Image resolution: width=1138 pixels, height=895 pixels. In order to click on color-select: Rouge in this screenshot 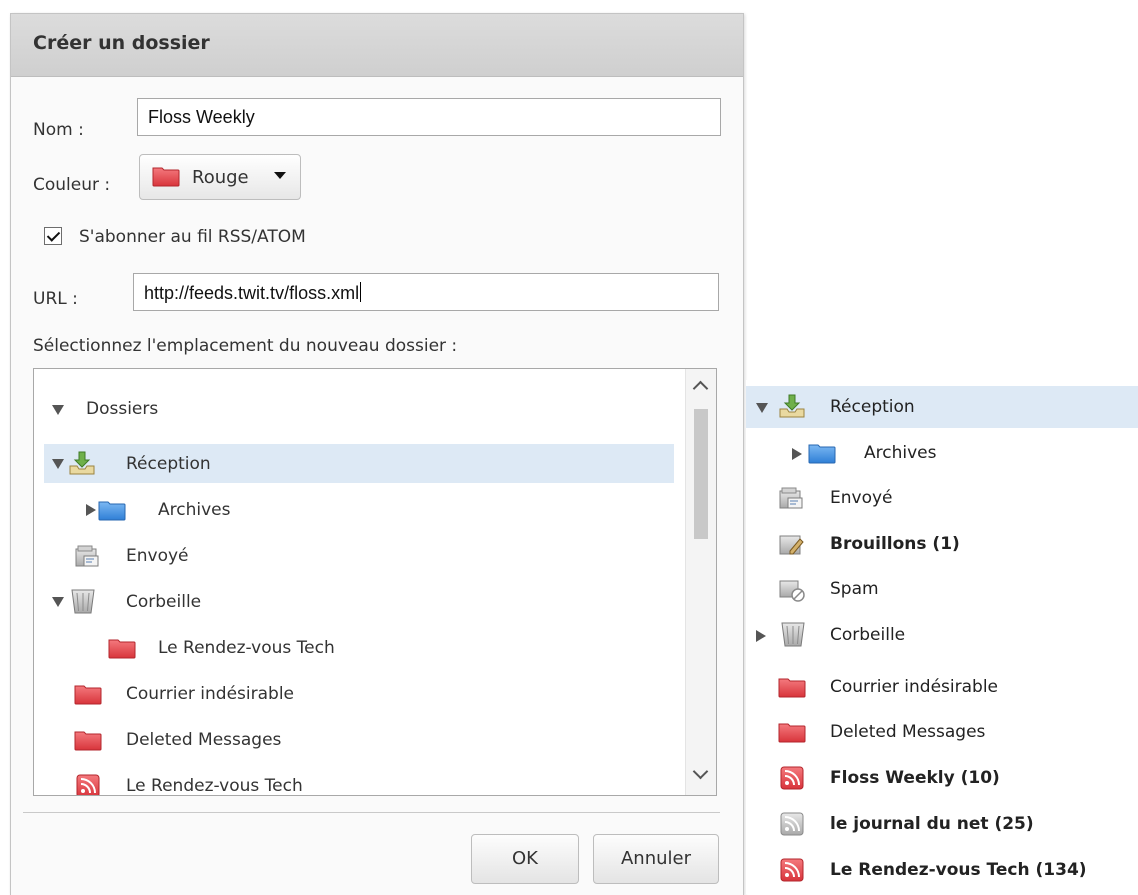, I will do `click(220, 177)`.